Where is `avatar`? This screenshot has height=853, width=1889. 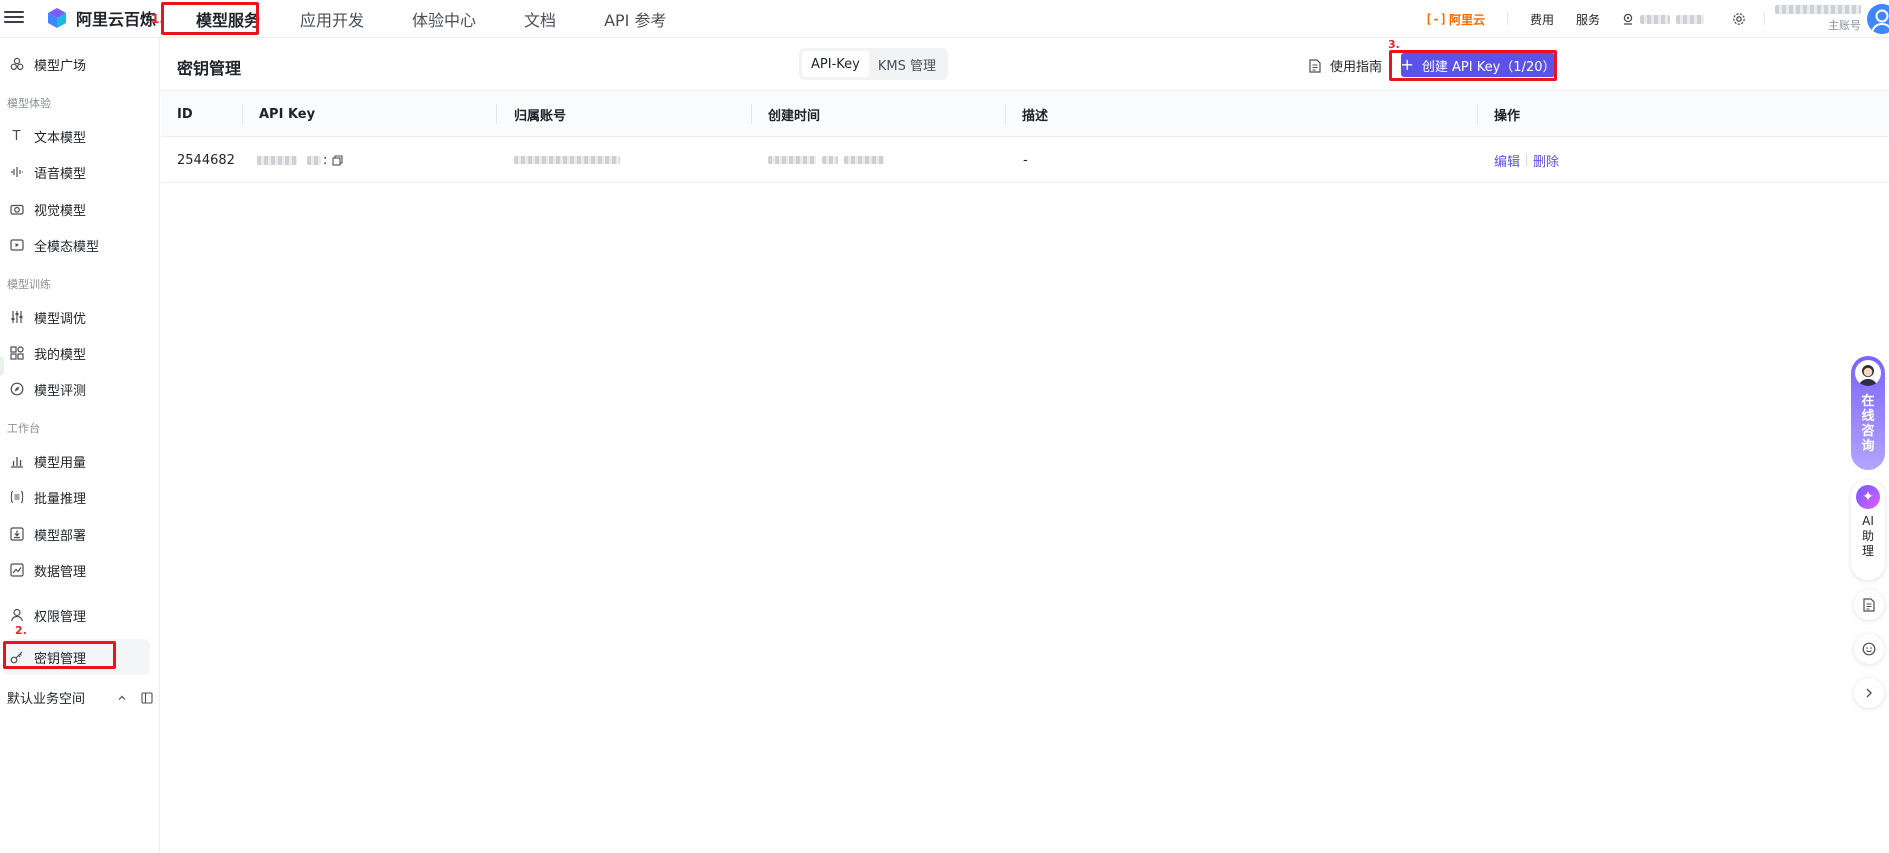
avatar is located at coordinates (1878, 19).